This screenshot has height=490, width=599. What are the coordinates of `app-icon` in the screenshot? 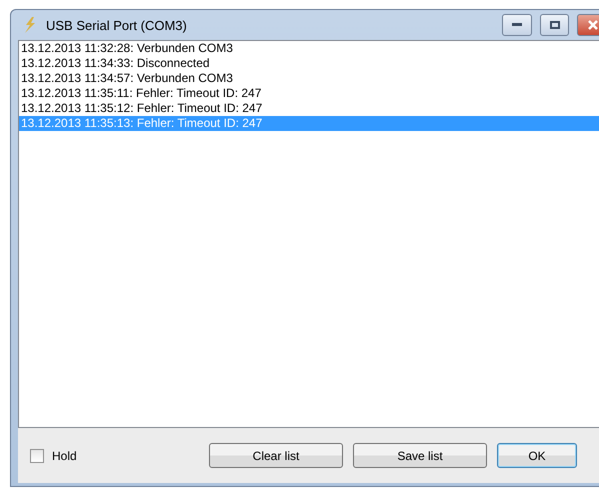 It's located at (30, 25).